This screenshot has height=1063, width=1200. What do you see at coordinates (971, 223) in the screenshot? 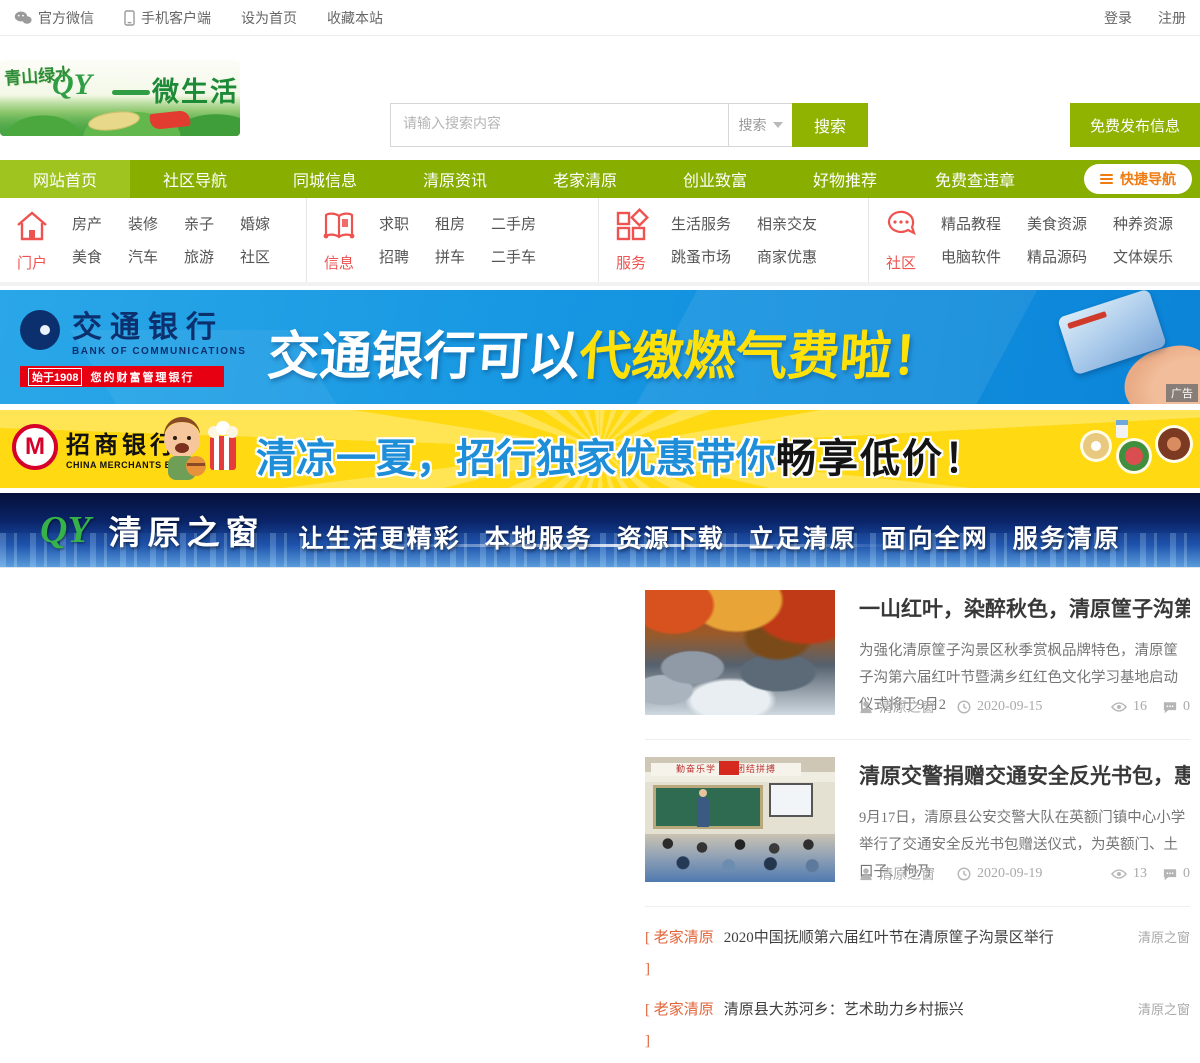
I see `link-jingpinjiaocheng: 精品教程` at bounding box center [971, 223].